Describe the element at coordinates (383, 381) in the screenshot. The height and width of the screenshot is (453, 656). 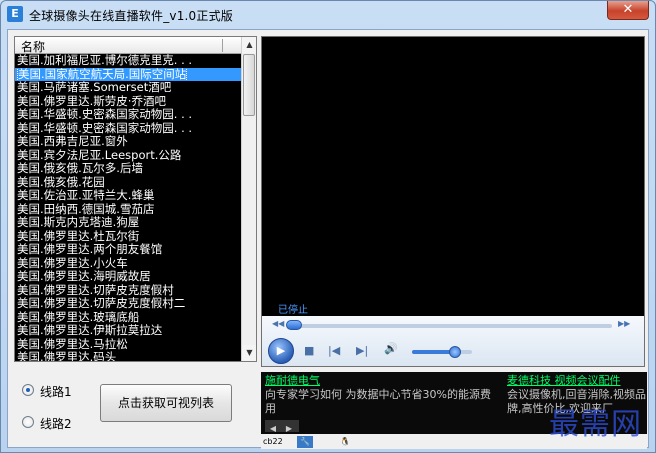
I see `ad-title: 施耐德电气` at that location.